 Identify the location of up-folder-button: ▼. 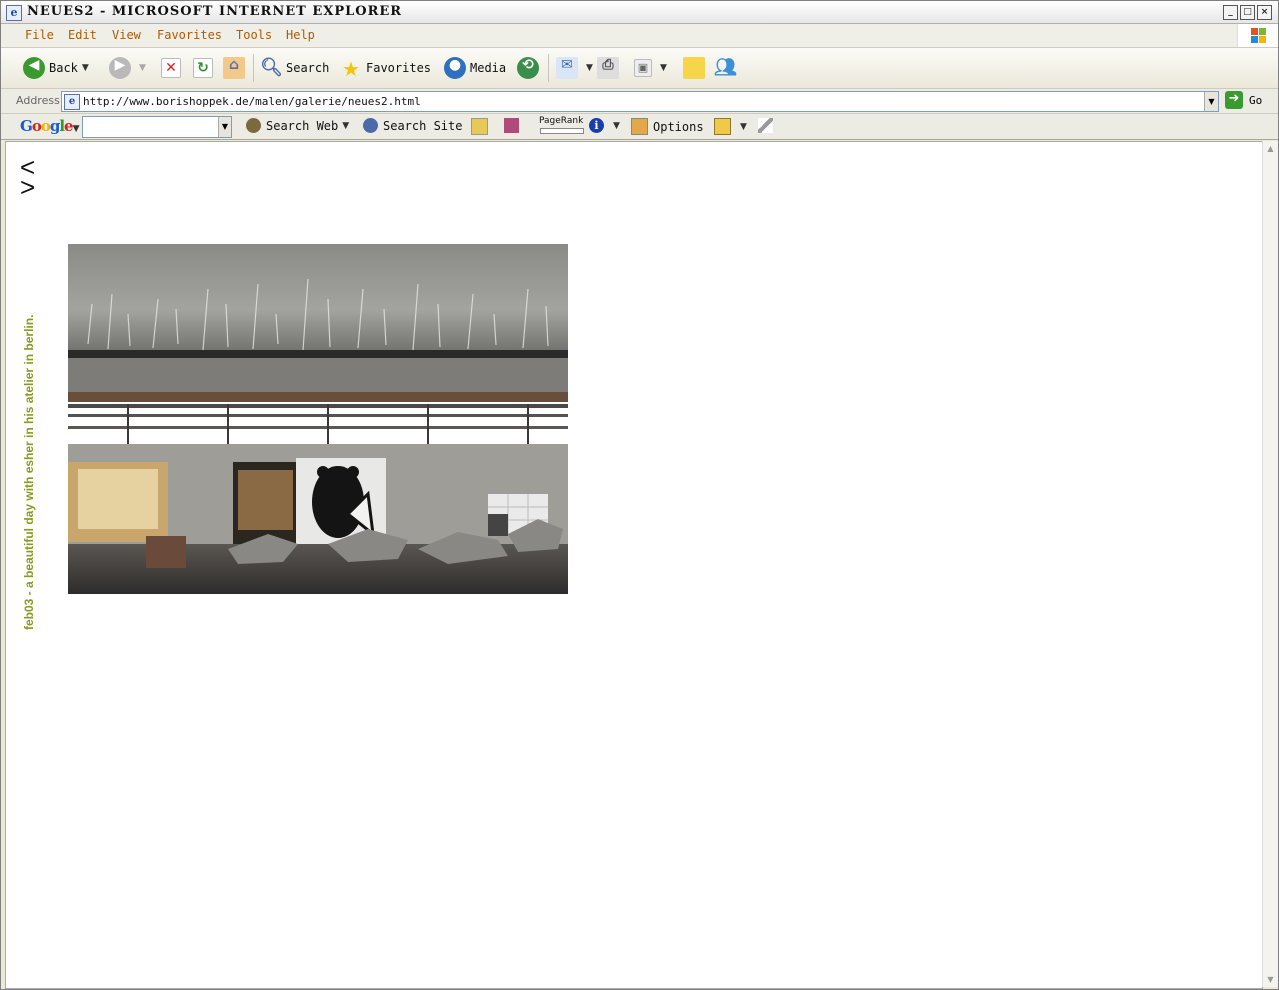
(730, 126).